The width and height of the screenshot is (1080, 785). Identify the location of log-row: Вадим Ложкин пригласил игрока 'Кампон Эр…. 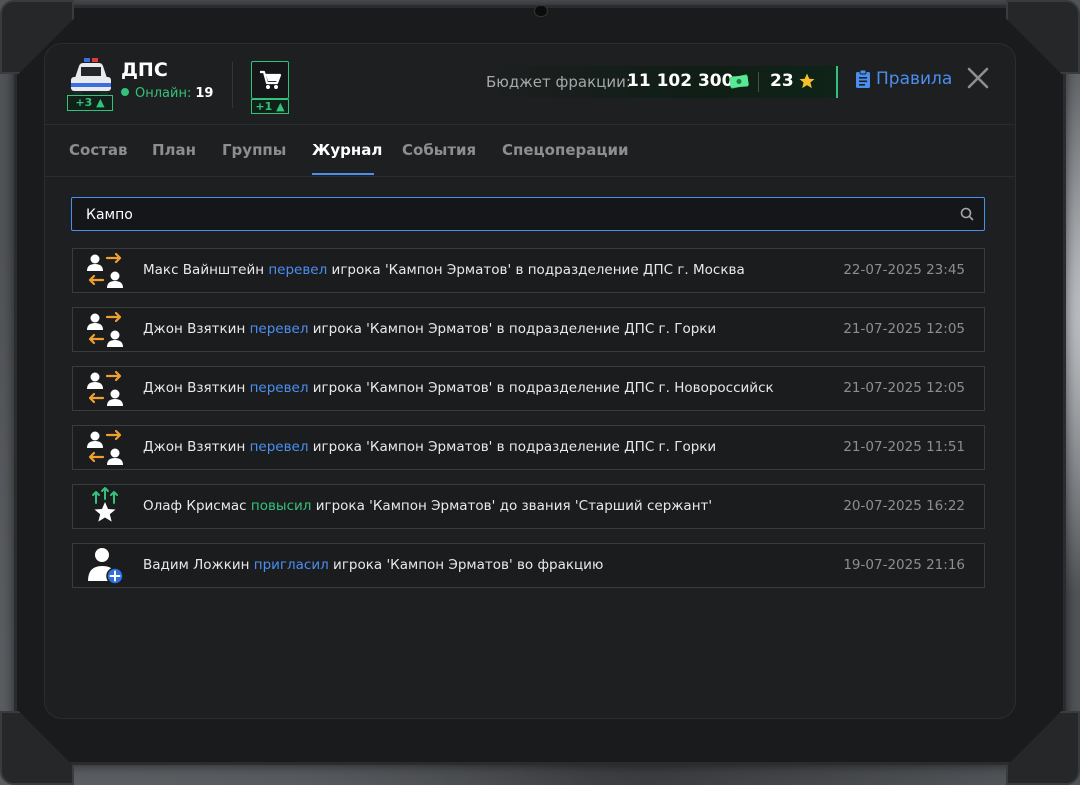
(528, 565).